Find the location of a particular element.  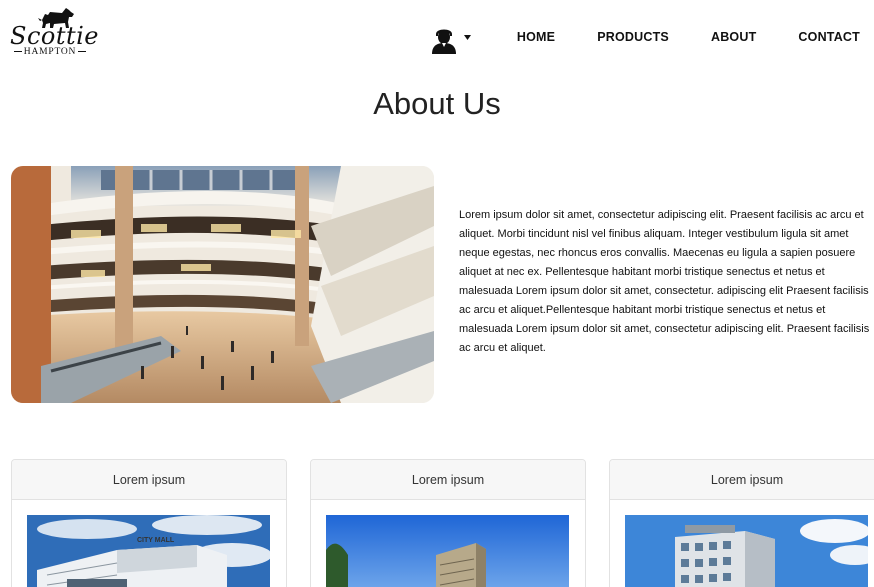

nav-contact-link: CONTACT is located at coordinates (829, 37).